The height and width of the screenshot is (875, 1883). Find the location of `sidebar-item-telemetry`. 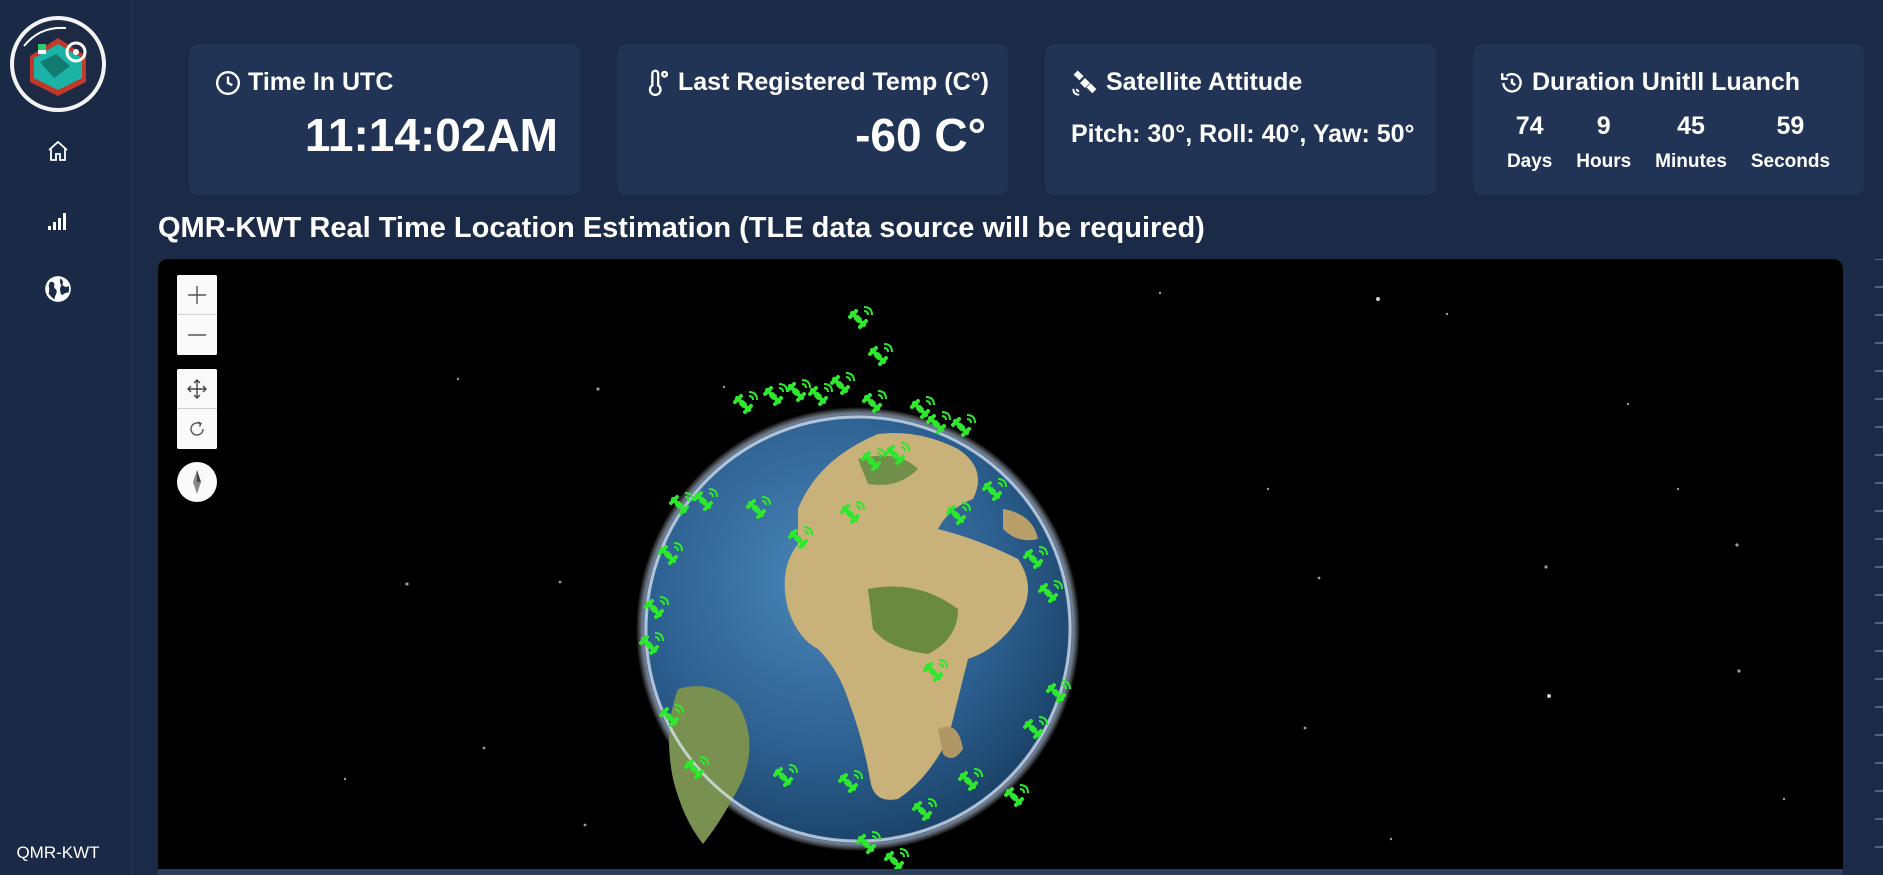

sidebar-item-telemetry is located at coordinates (58, 220).